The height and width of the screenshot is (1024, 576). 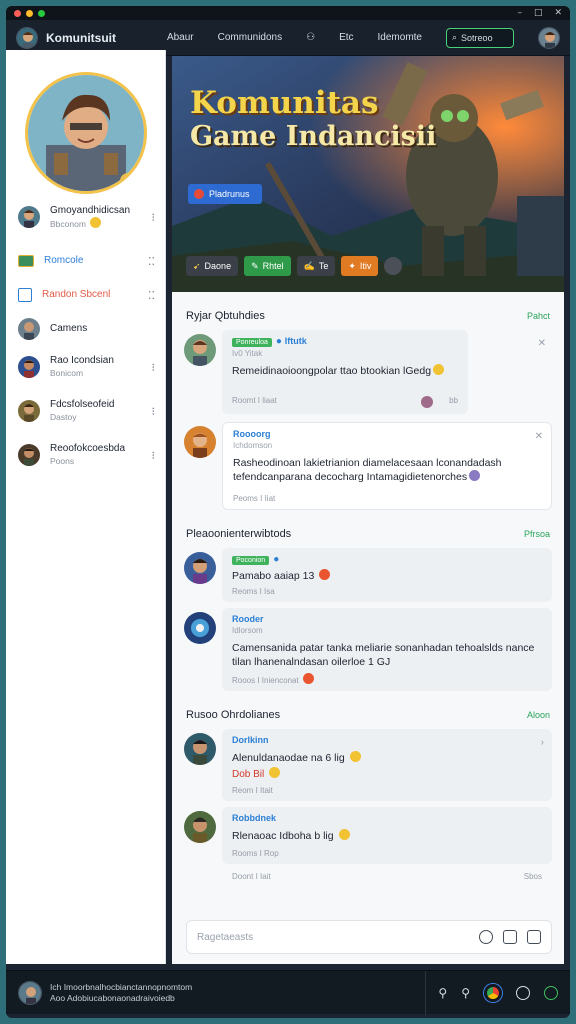 What do you see at coordinates (121, 986) in the screenshot?
I see `status-line1: Ich Imoorbnalhocbianctannopnomtom` at bounding box center [121, 986].